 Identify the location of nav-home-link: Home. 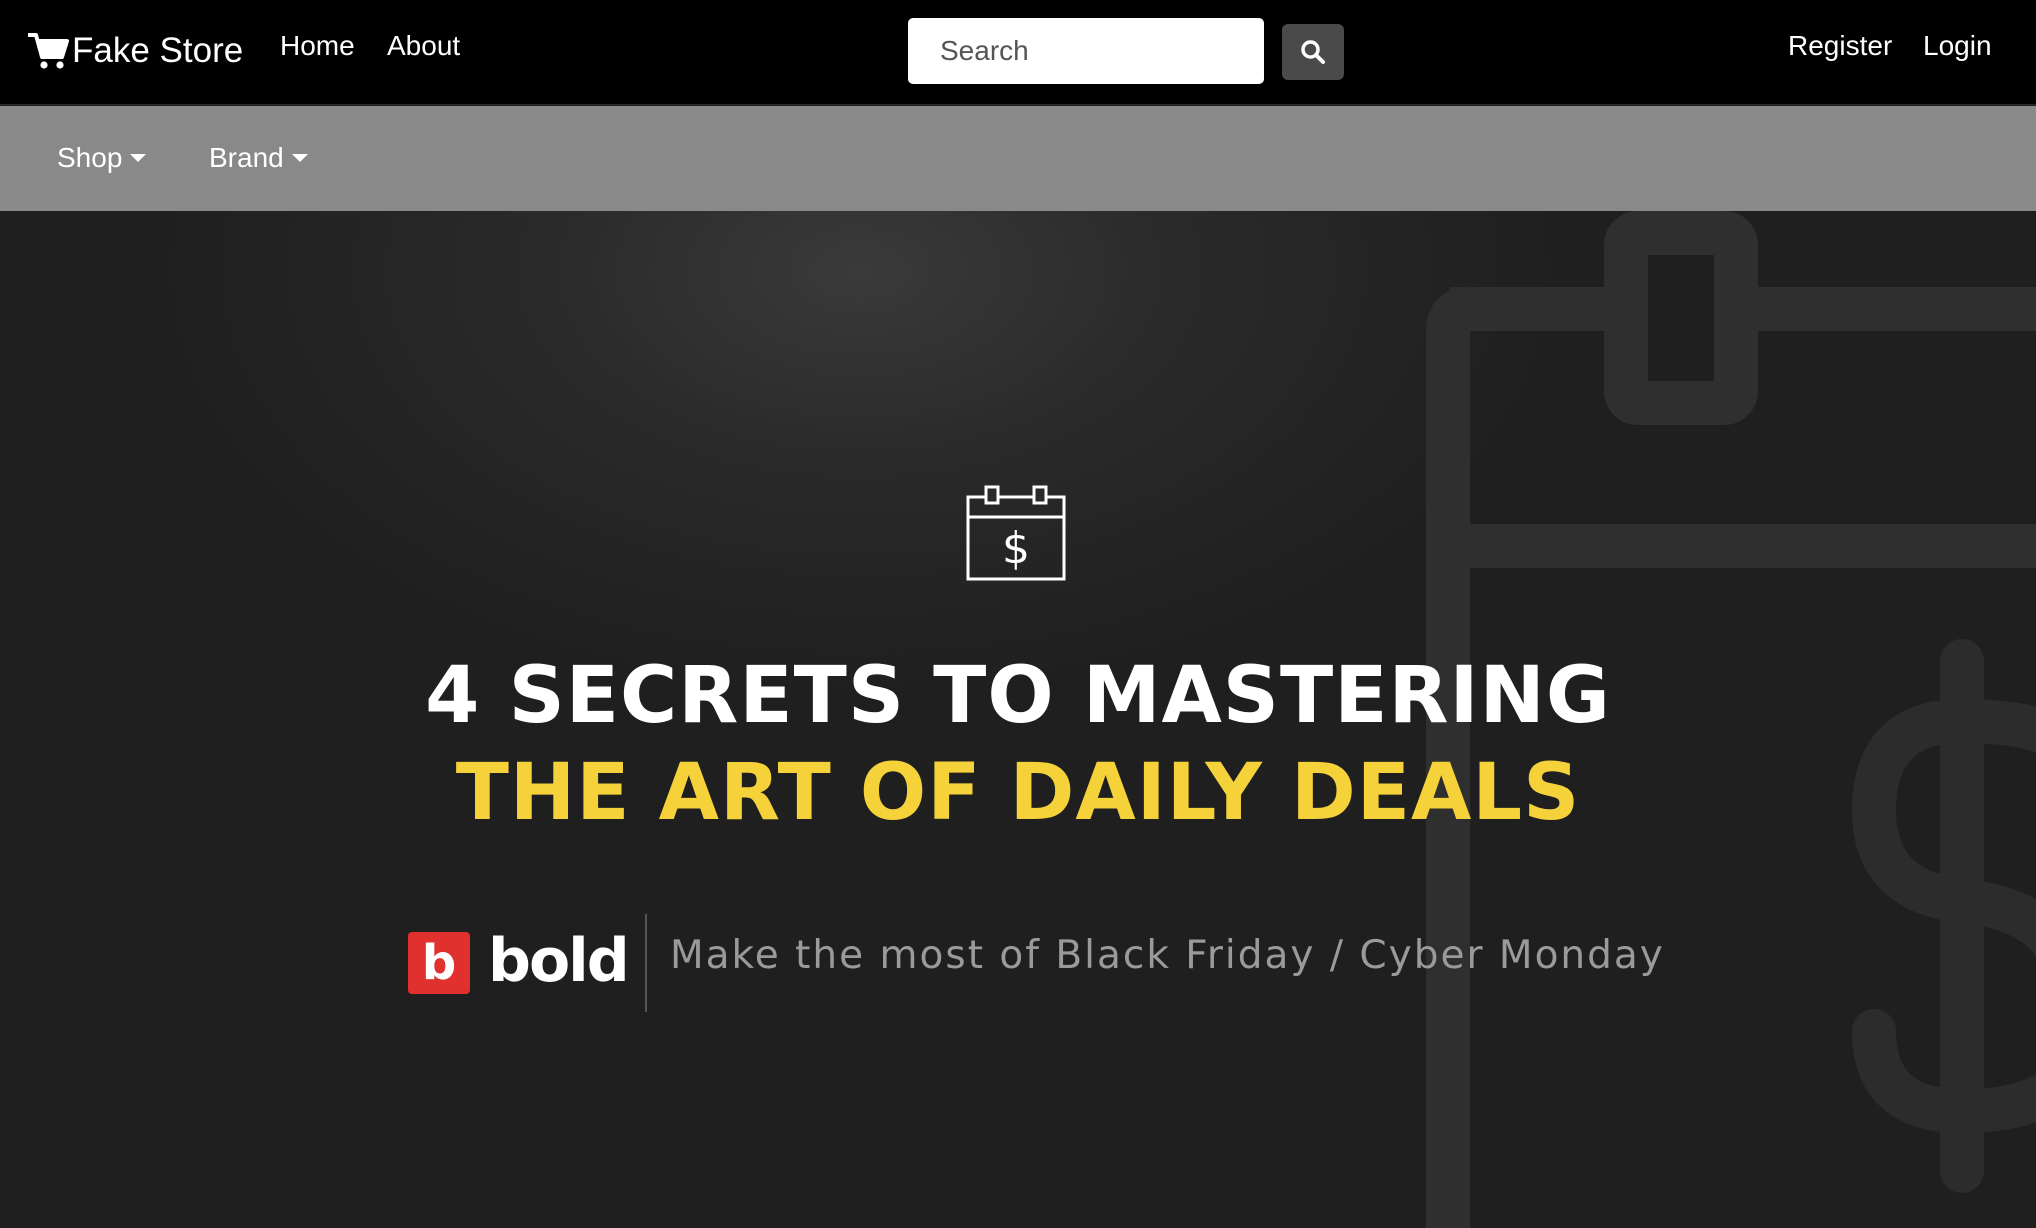
(317, 46).